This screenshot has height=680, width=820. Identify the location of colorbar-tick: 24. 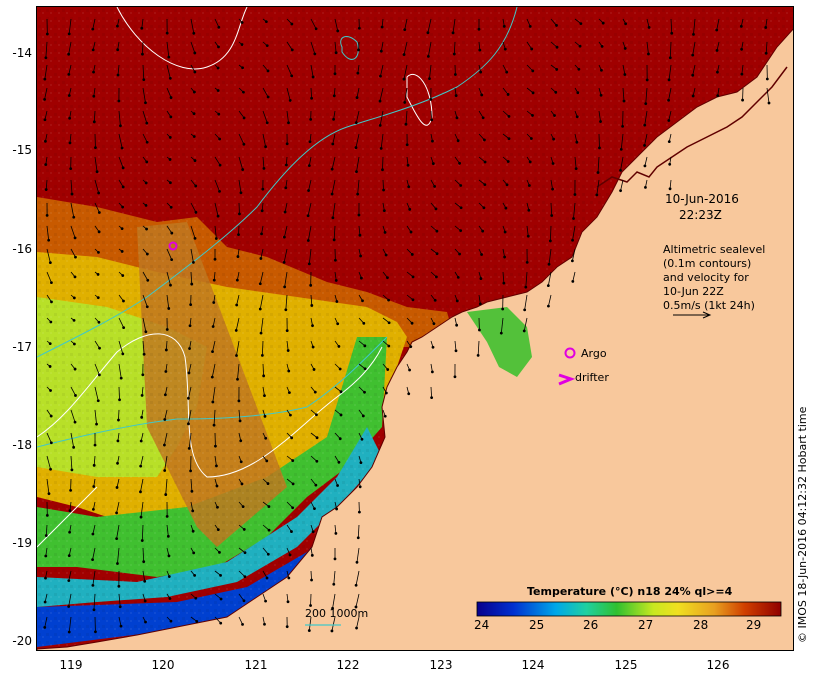
(482, 625).